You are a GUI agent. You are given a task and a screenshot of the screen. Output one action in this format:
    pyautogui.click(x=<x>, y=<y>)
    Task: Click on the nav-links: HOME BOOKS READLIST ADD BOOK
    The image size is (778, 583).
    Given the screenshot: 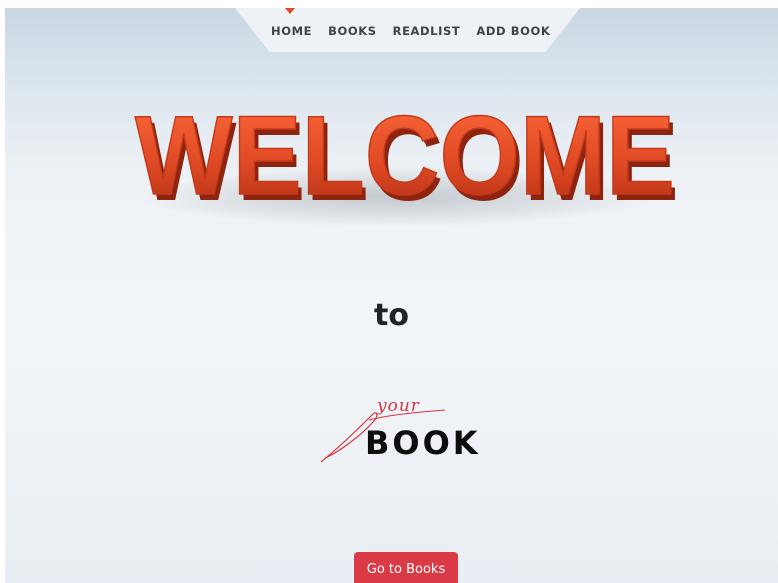 What is the action you would take?
    pyautogui.click(x=418, y=31)
    